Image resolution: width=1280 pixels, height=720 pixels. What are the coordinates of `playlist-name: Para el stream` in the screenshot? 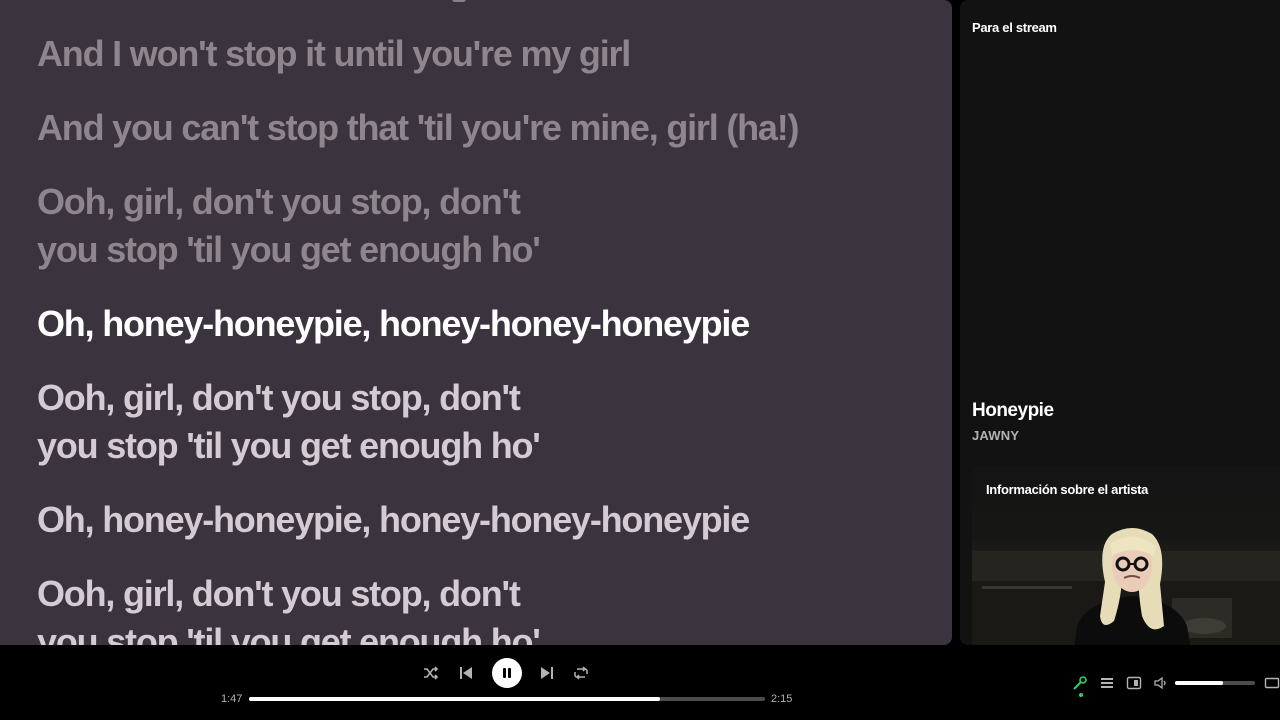 It's located at (1014, 27).